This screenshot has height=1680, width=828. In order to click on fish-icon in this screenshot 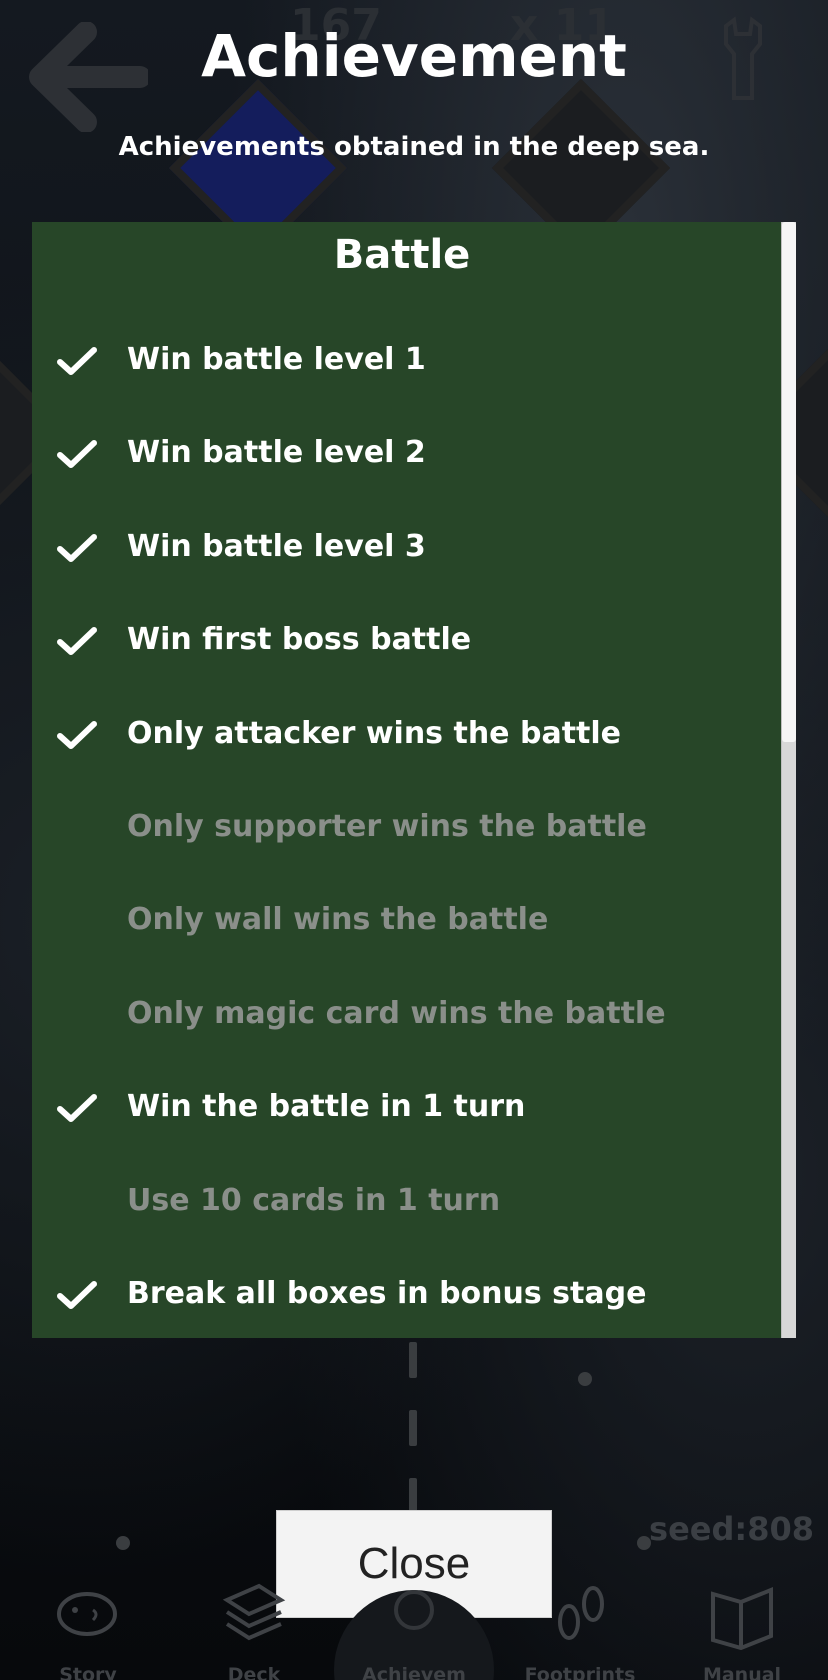, I will do `click(87, 1614)`.